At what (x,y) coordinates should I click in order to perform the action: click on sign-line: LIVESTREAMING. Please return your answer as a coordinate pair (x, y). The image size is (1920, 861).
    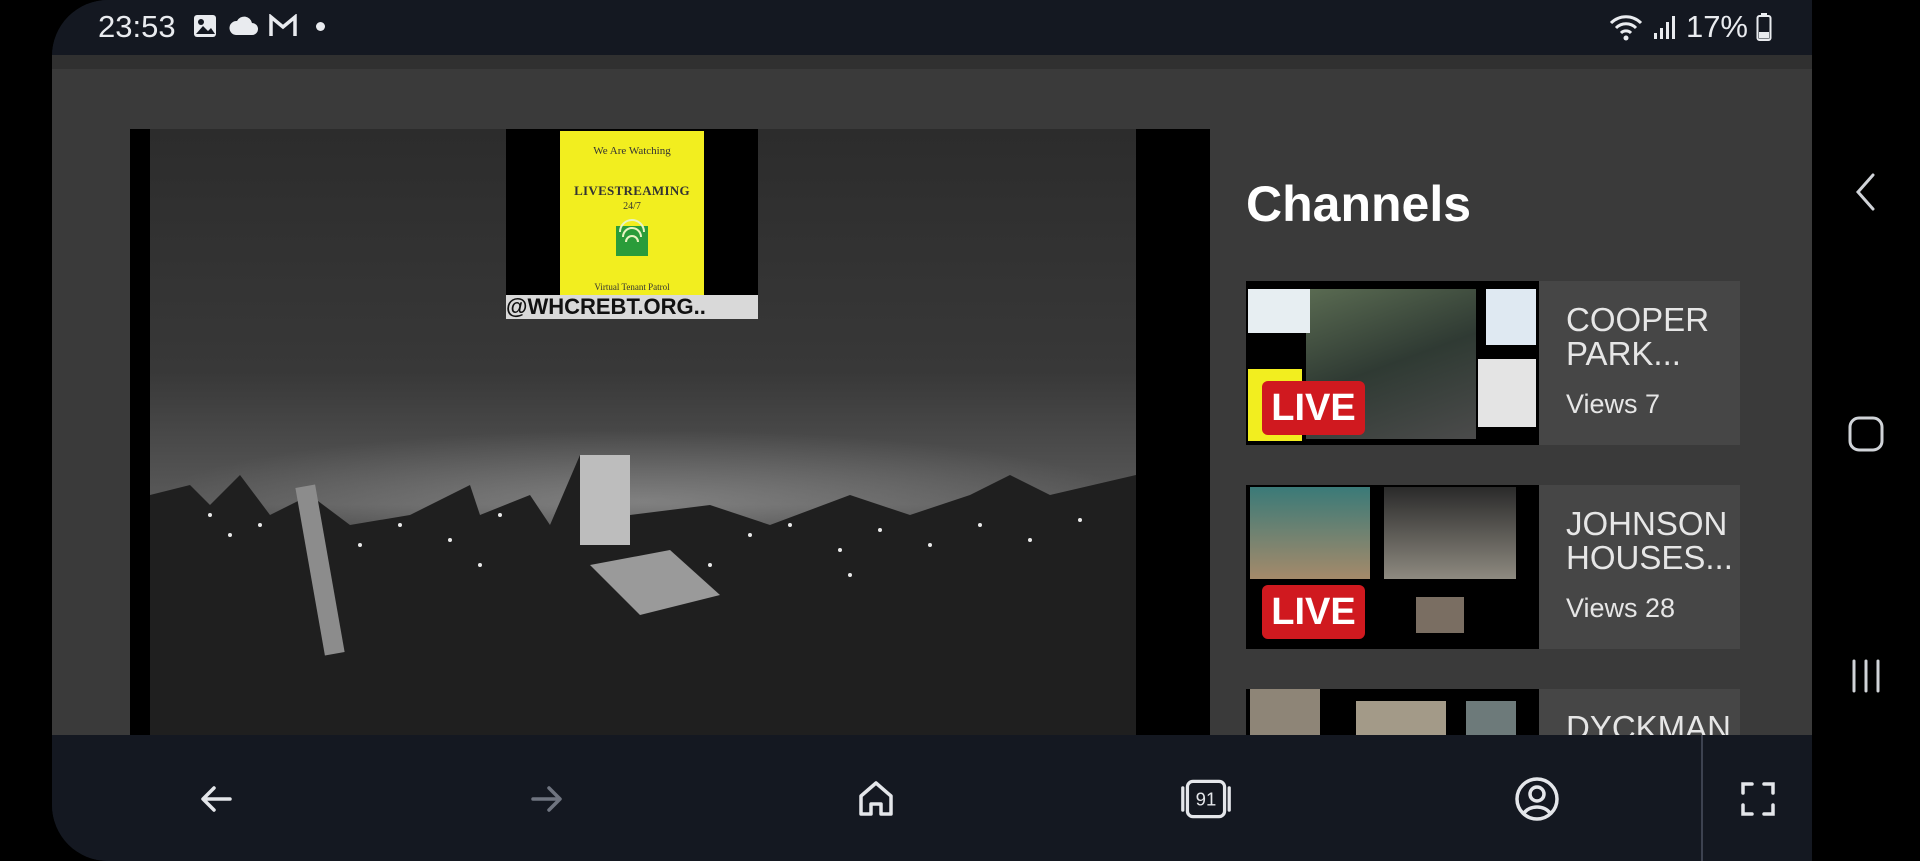
    Looking at the image, I should click on (632, 190).